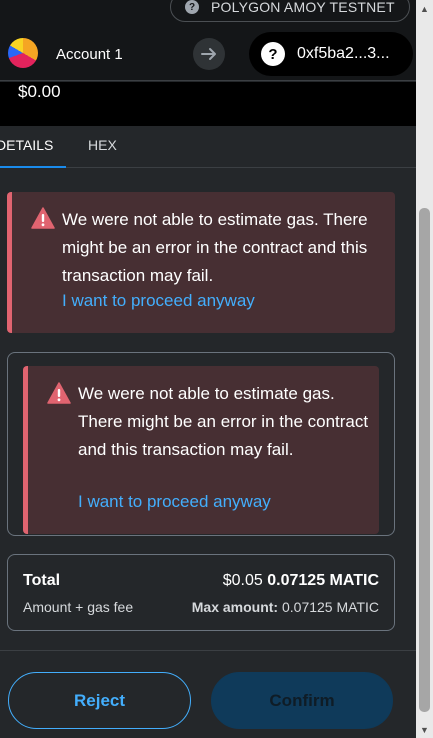 The image size is (433, 738). I want to click on footer: Reject Confirm, so click(208, 694).